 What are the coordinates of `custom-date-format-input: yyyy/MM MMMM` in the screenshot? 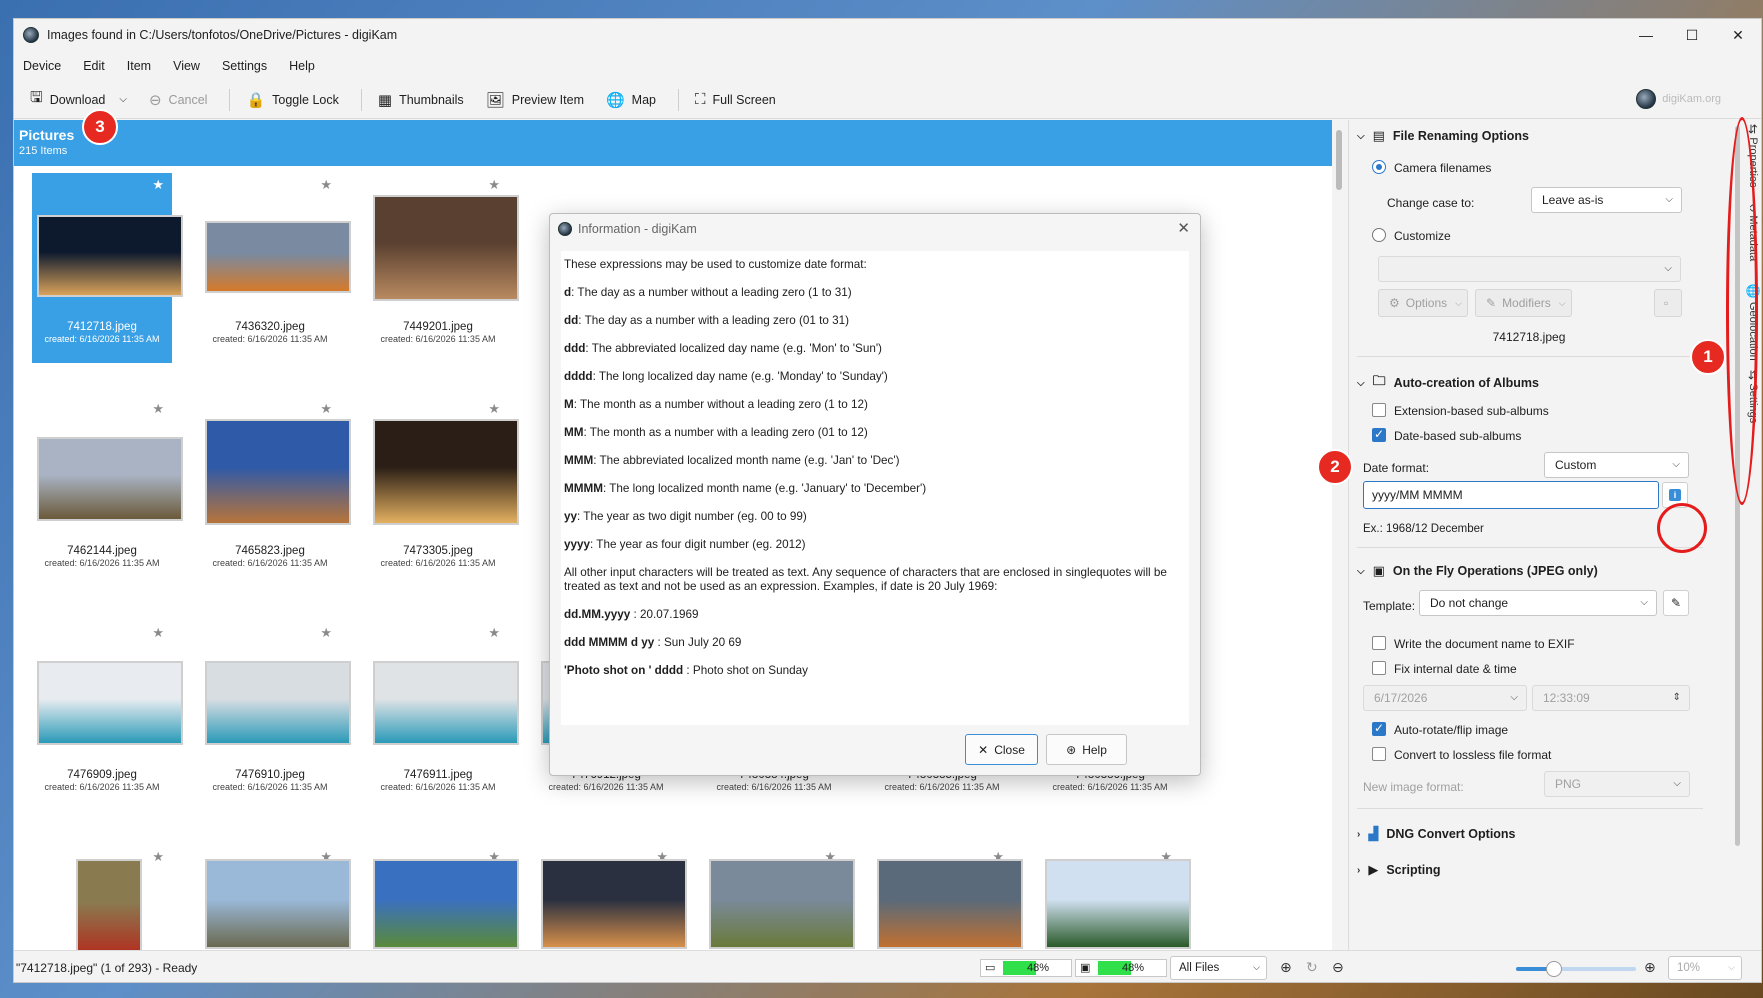 It's located at (1511, 495).